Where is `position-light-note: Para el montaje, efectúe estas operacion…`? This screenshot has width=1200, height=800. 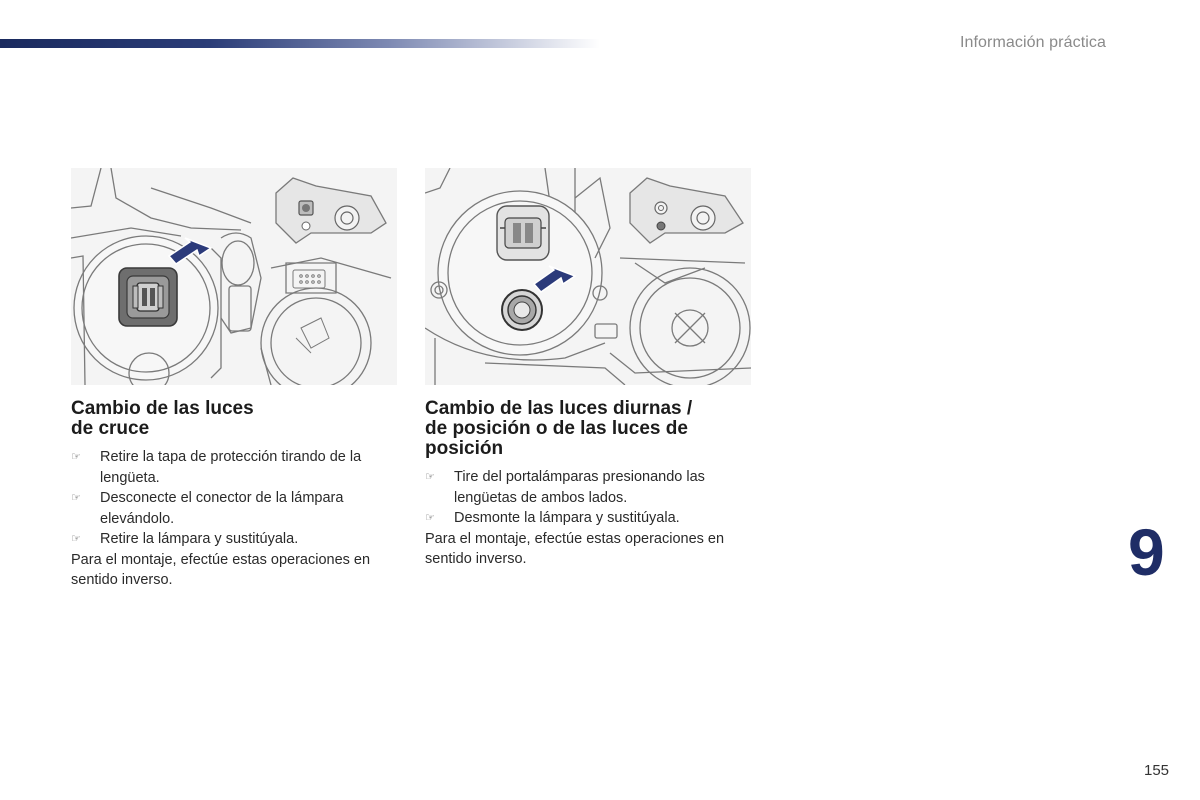
position-light-note: Para el montaje, efectúe estas operacion… is located at coordinates (575, 549).